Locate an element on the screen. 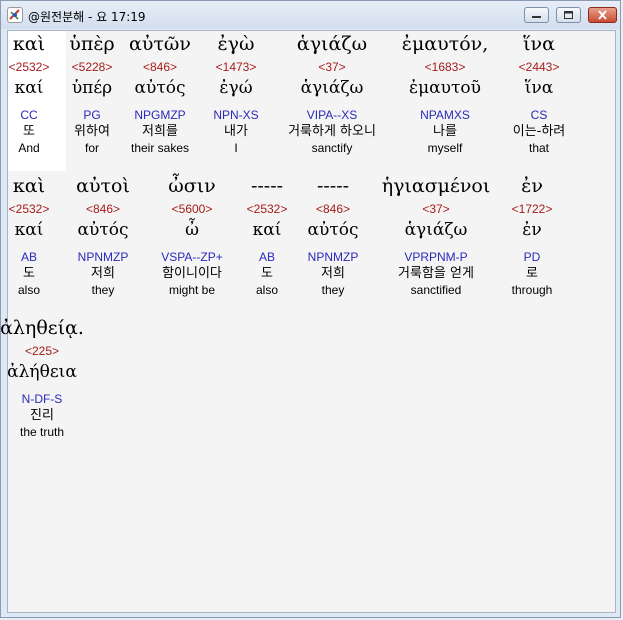  lemma-word: ἀλήθεια is located at coordinates (42, 372).